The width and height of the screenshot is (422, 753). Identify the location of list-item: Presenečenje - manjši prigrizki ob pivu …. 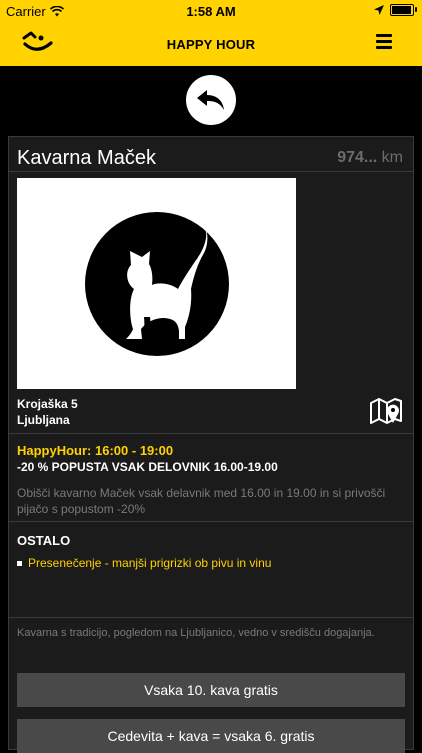
(144, 563).